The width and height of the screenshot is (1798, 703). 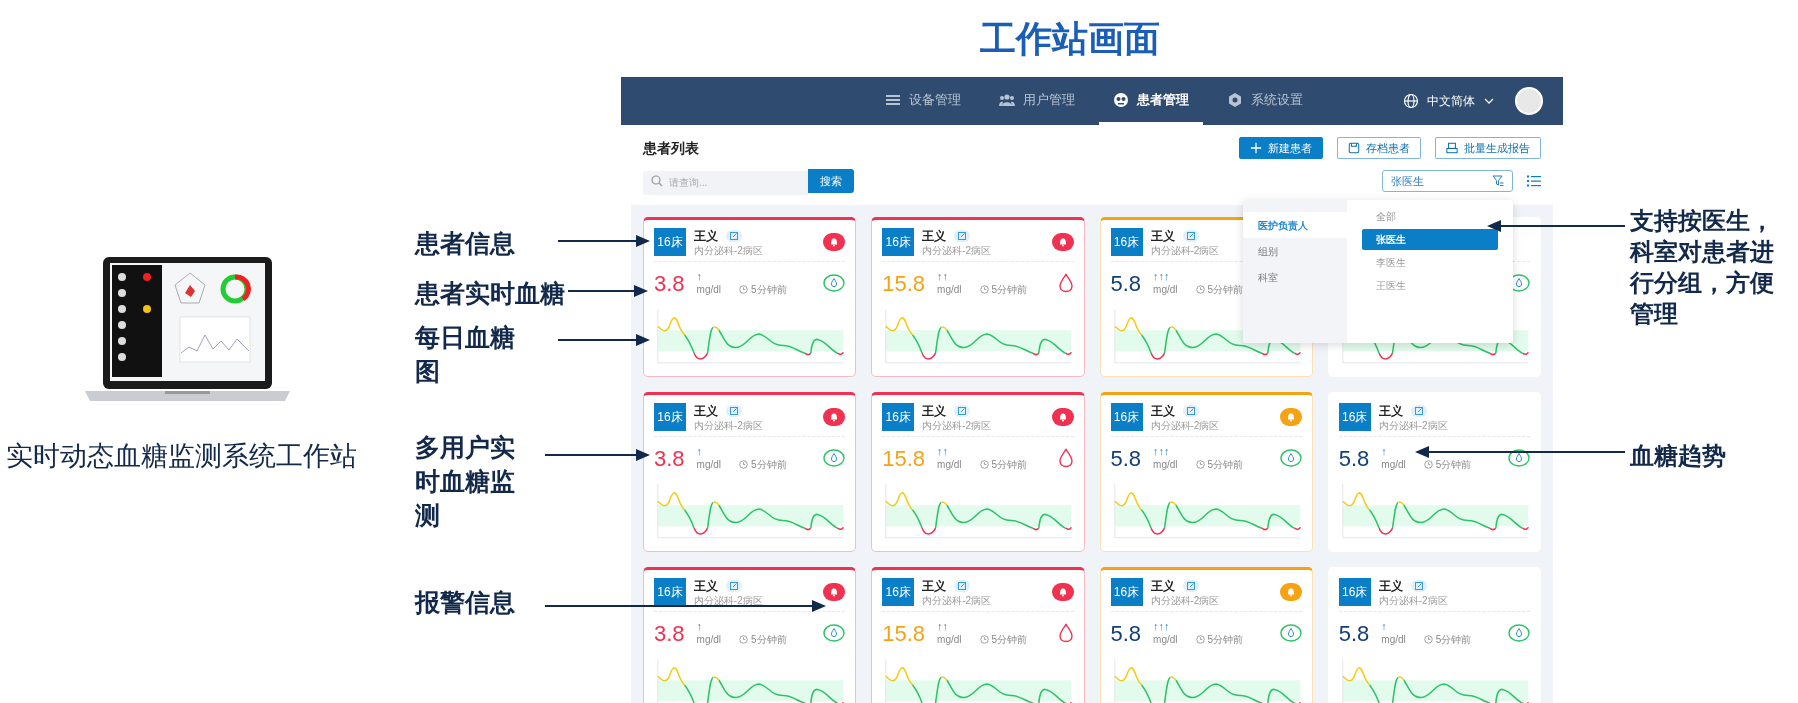 I want to click on nav-tab: 患者管理, so click(x=1151, y=101).